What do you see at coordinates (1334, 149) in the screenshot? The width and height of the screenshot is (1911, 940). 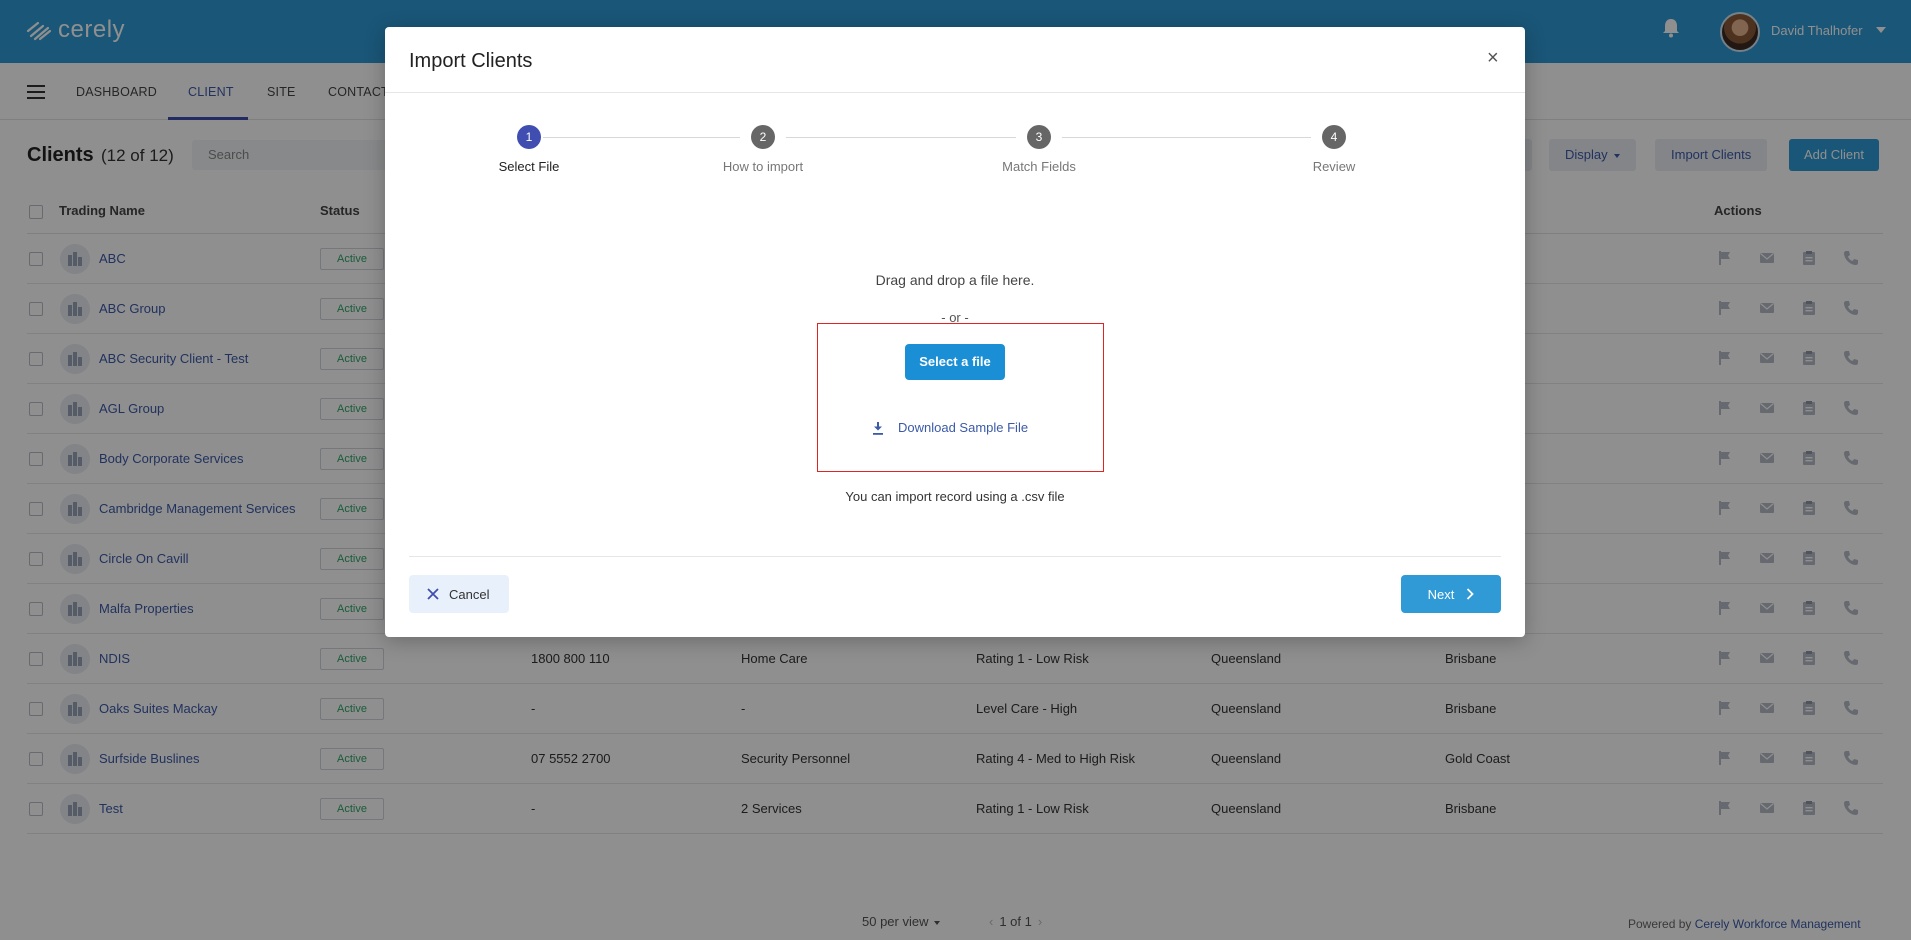 I see `step-review: 4 Review` at bounding box center [1334, 149].